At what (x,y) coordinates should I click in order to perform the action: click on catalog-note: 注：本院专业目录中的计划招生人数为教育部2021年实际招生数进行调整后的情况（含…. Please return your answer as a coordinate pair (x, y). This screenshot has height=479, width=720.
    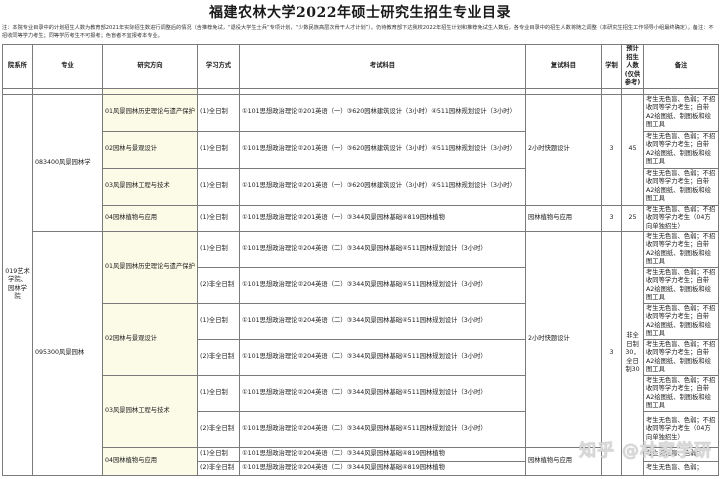
    Looking at the image, I should click on (358, 32).